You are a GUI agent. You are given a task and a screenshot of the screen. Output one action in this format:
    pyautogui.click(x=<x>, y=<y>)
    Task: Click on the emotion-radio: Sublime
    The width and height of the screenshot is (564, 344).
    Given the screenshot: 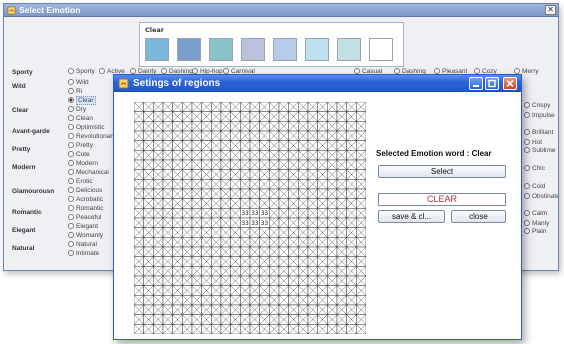 What is the action you would take?
    pyautogui.click(x=539, y=150)
    